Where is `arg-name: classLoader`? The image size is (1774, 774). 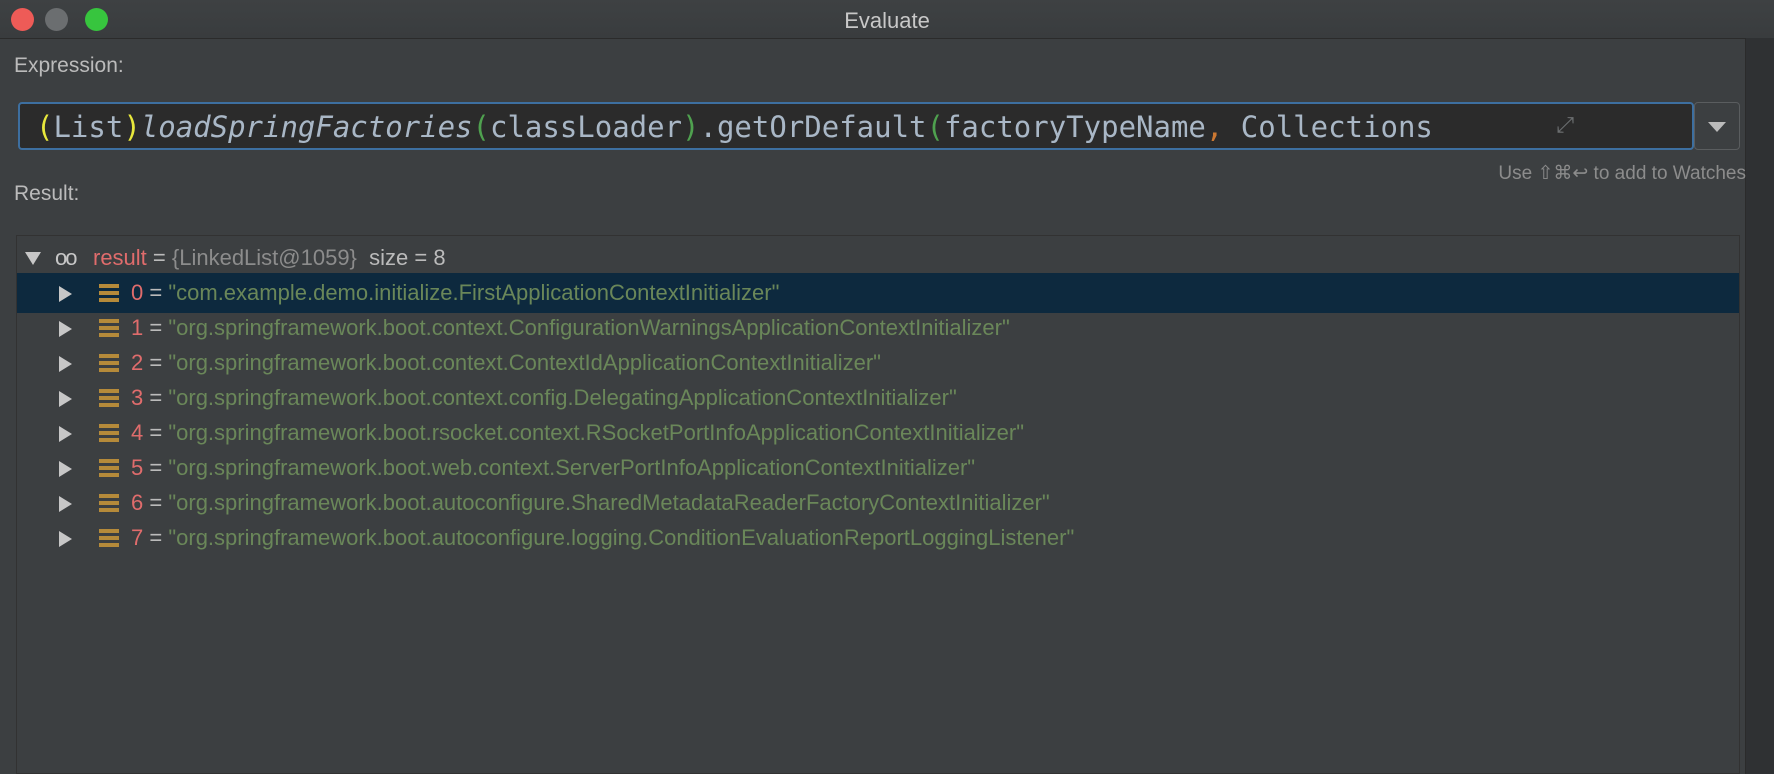
arg-name: classLoader is located at coordinates (586, 127).